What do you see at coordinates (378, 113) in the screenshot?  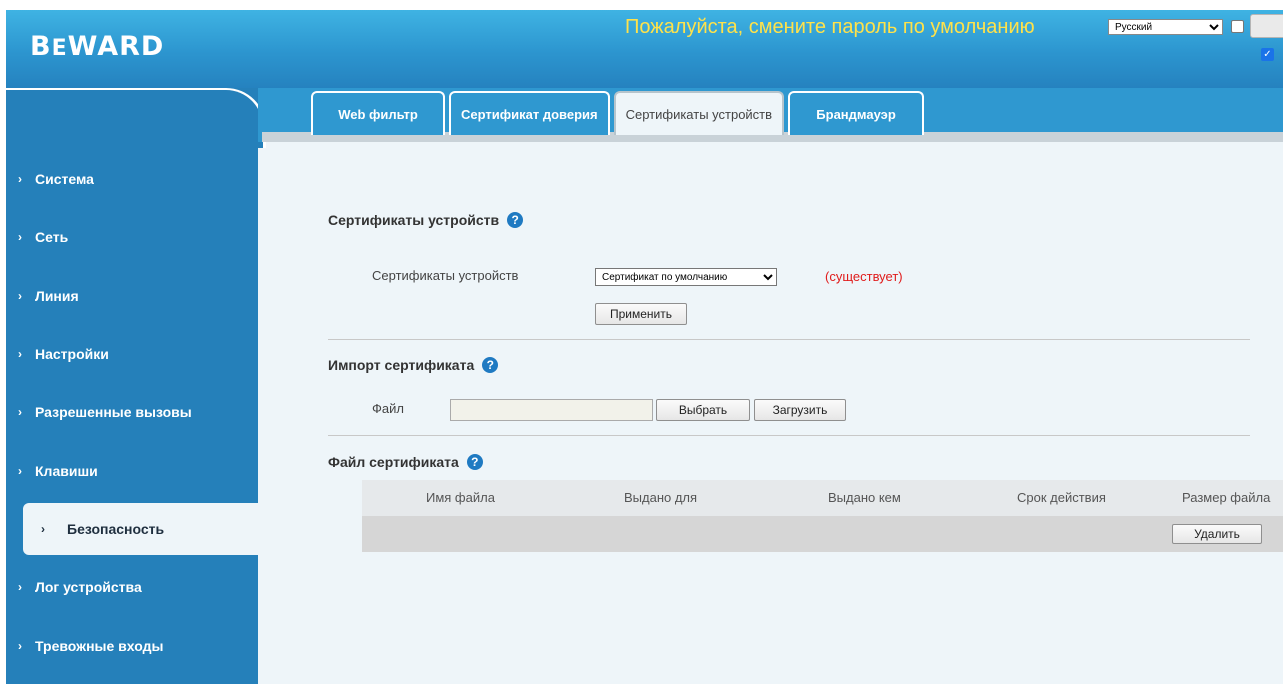 I see `tab-web-filter: Web фильтр` at bounding box center [378, 113].